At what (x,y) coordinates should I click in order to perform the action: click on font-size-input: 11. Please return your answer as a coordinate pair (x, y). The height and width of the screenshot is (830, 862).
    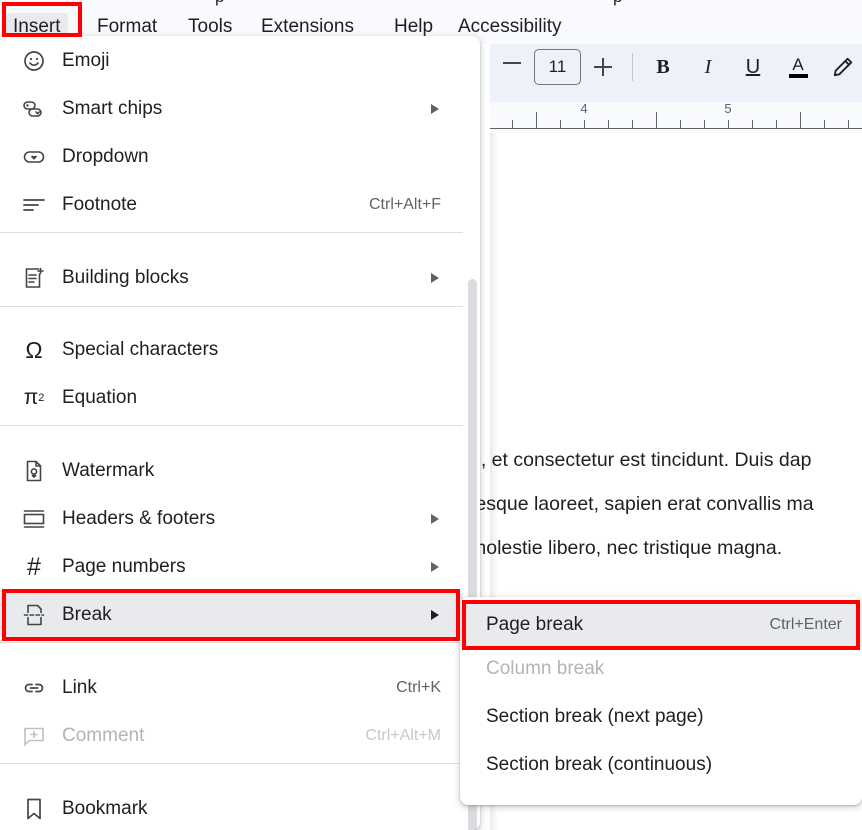
    Looking at the image, I should click on (557, 67).